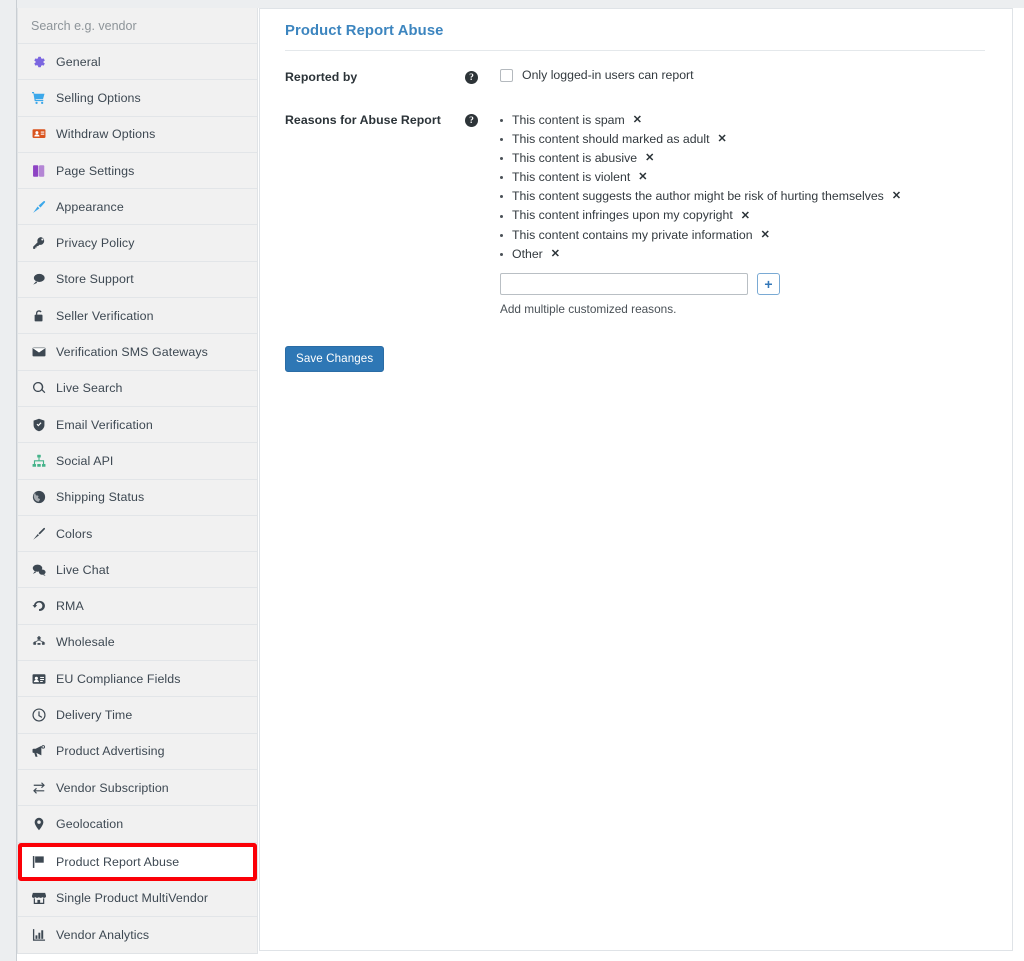 The height and width of the screenshot is (961, 1024). I want to click on sidebar-item-vendor-analytics: Vendor Analytics, so click(137, 935).